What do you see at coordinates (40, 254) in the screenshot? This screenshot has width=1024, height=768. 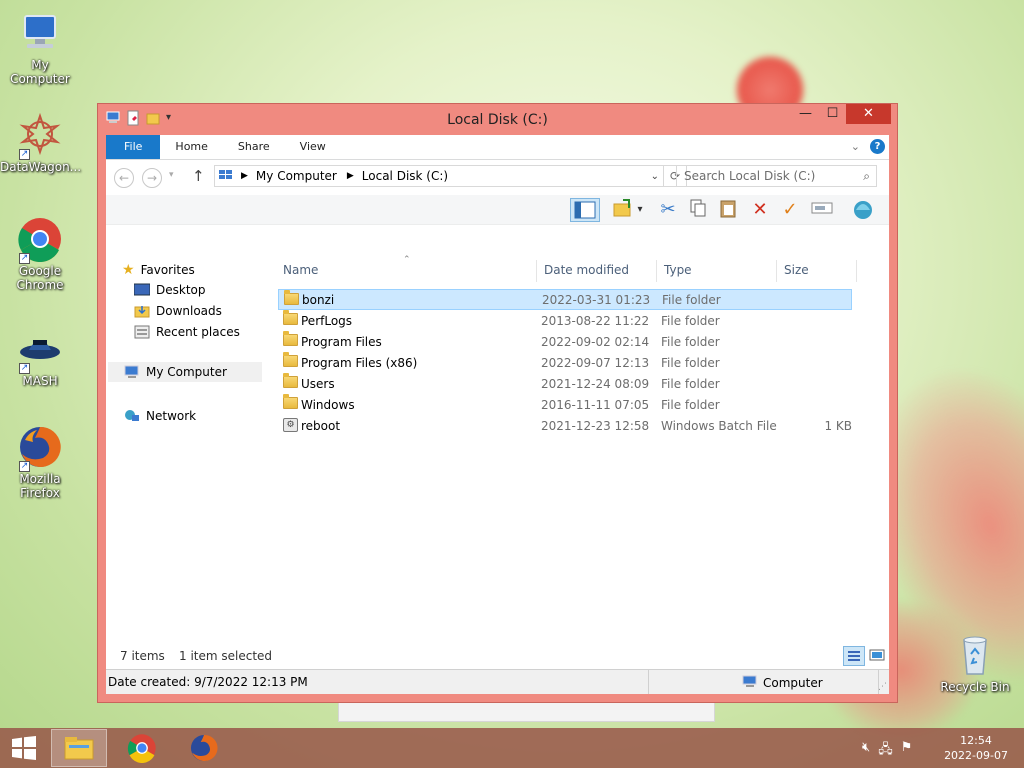 I see `desktop-icon-google-chrome: ↗ Google Chrome` at bounding box center [40, 254].